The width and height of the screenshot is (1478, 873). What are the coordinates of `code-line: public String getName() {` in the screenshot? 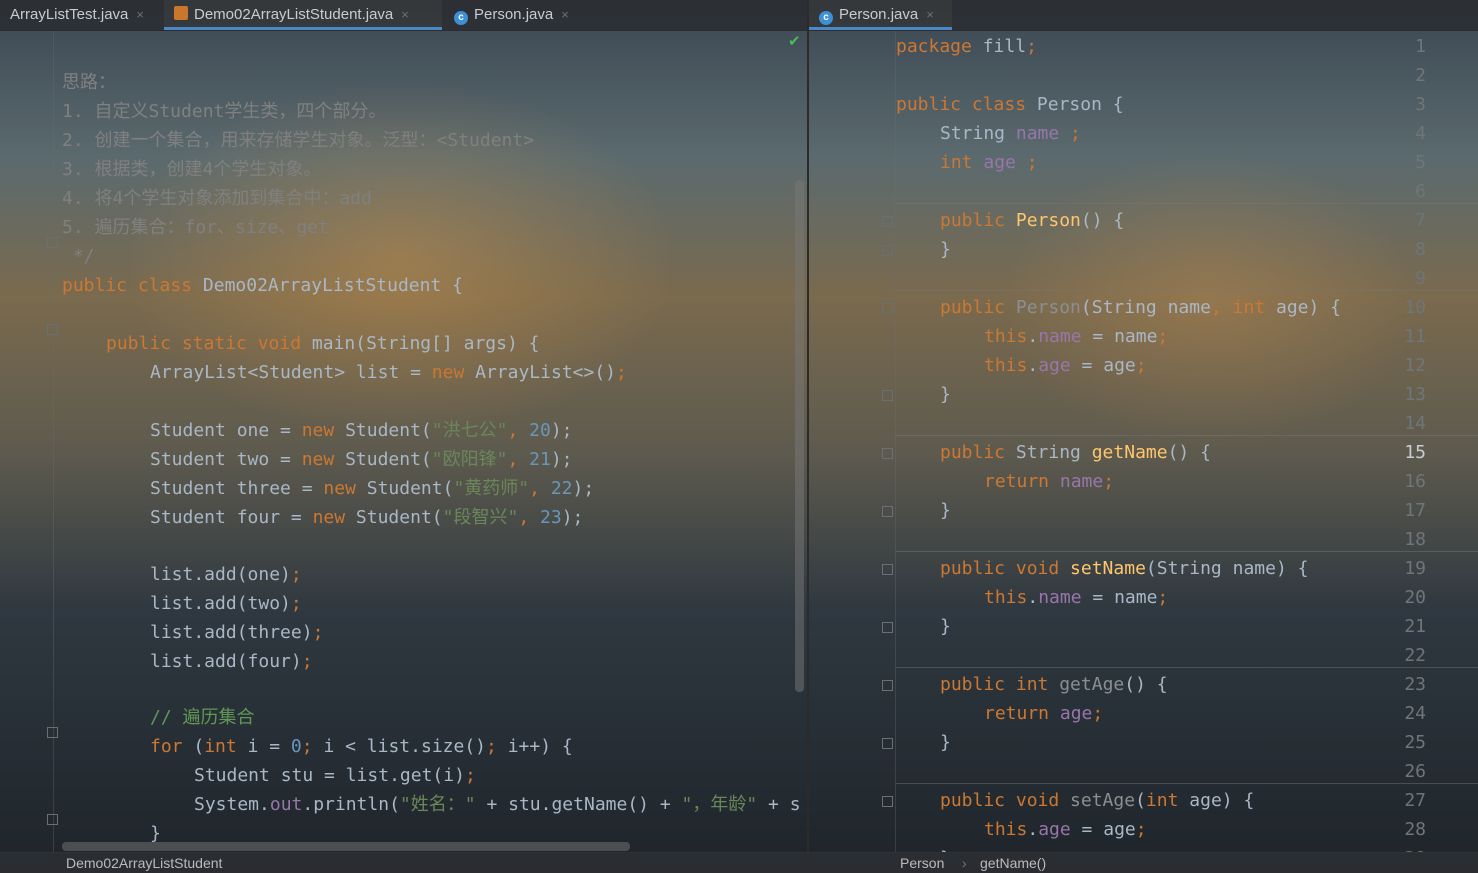 It's located at (1075, 452).